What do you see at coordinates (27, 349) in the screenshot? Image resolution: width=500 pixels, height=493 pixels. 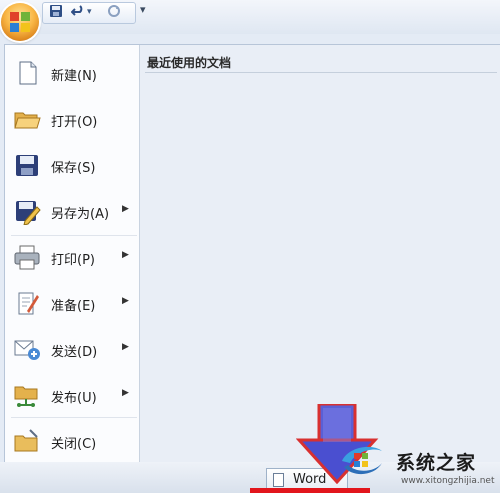 I see `send-icon` at bounding box center [27, 349].